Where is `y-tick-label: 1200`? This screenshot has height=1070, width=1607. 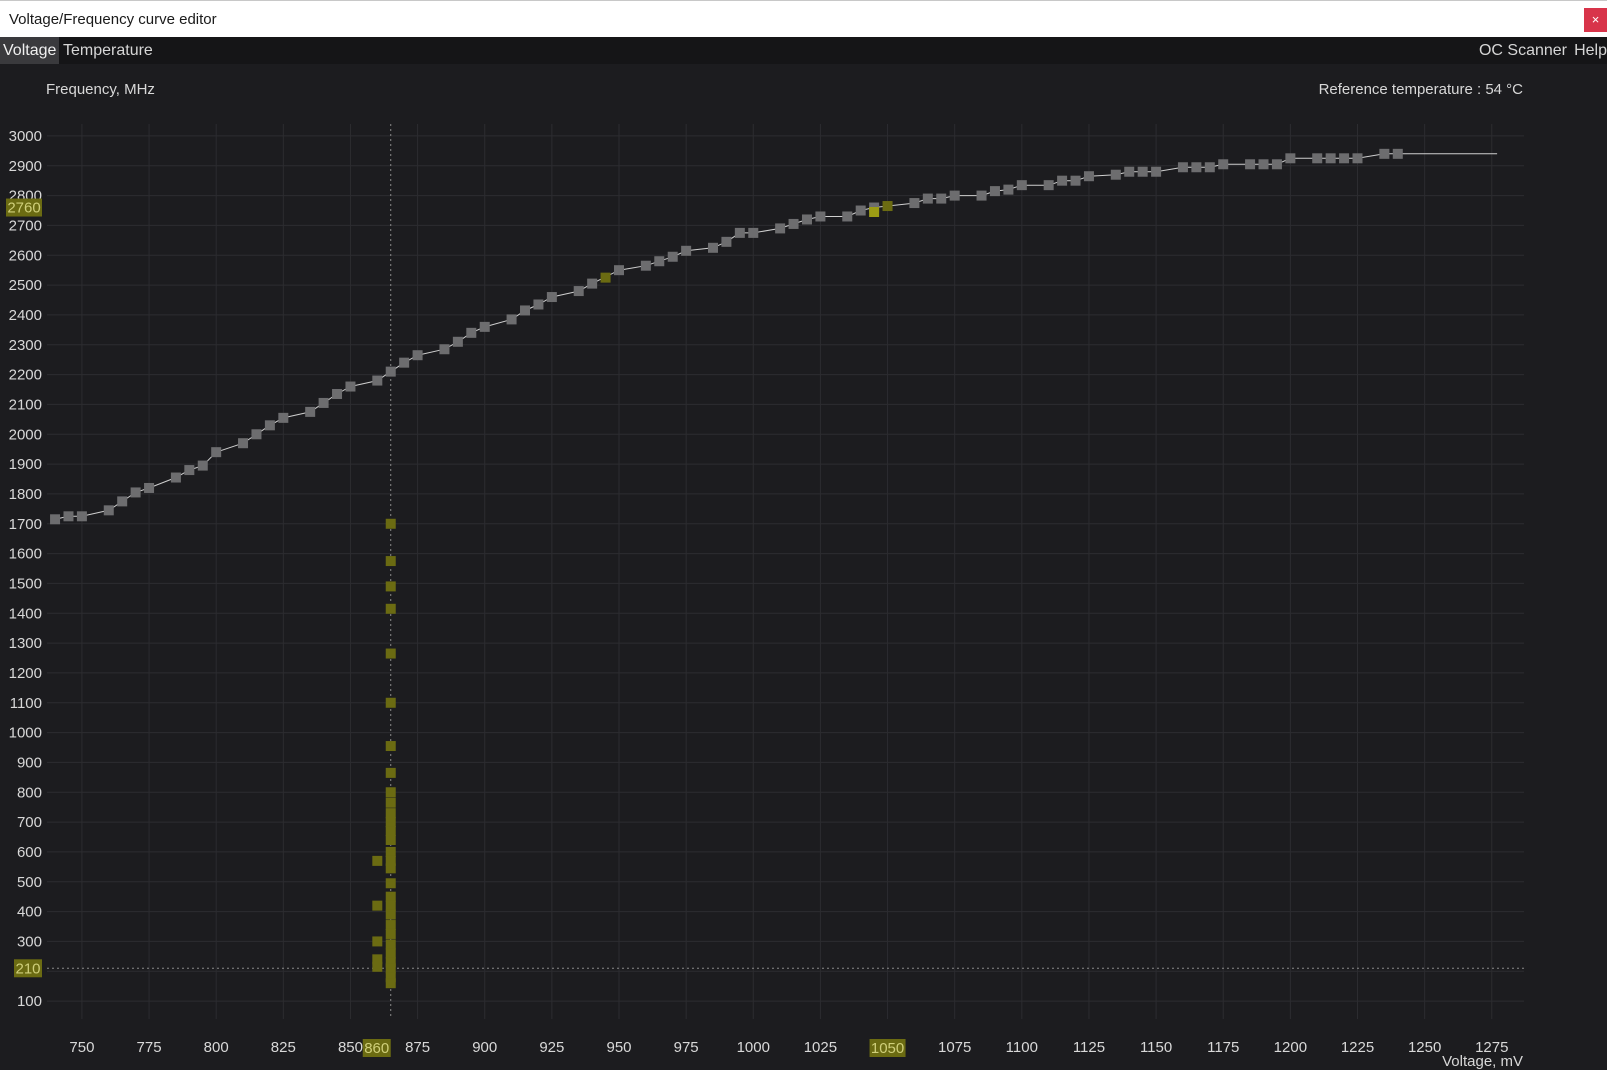
y-tick-label: 1200 is located at coordinates (25, 673).